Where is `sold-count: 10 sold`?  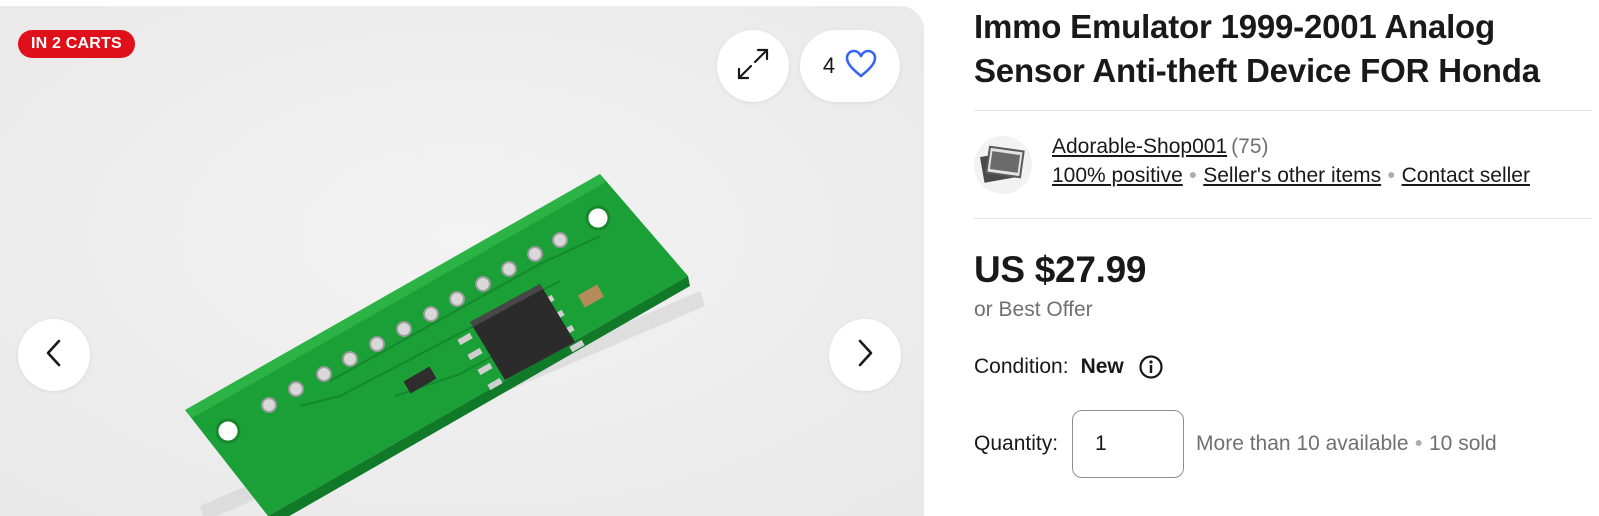
sold-count: 10 sold is located at coordinates (1463, 443).